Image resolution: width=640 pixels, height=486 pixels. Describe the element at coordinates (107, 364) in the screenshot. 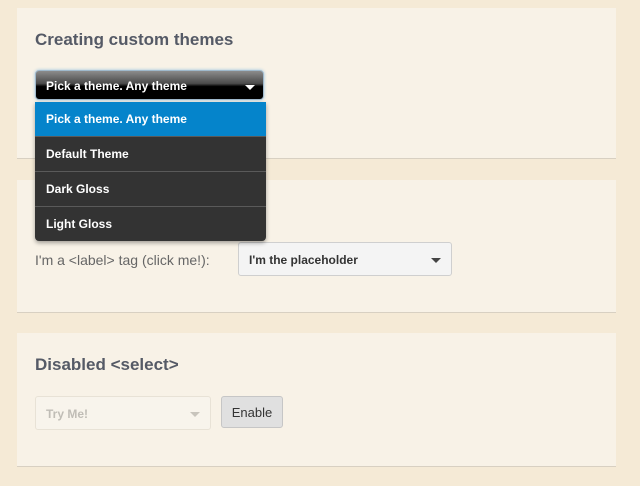

I see `section-title-disabled: Disabled <select>` at that location.